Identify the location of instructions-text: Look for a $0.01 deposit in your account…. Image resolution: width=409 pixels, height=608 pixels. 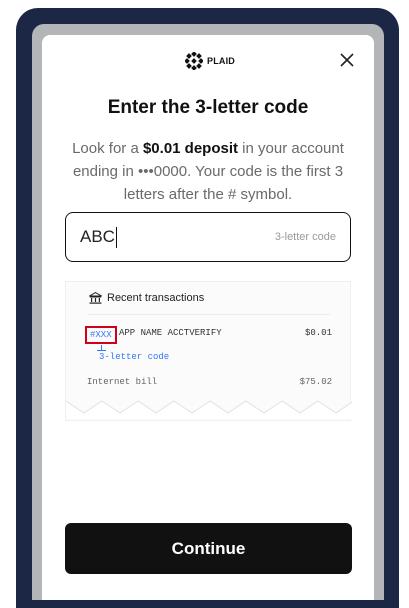
(208, 171).